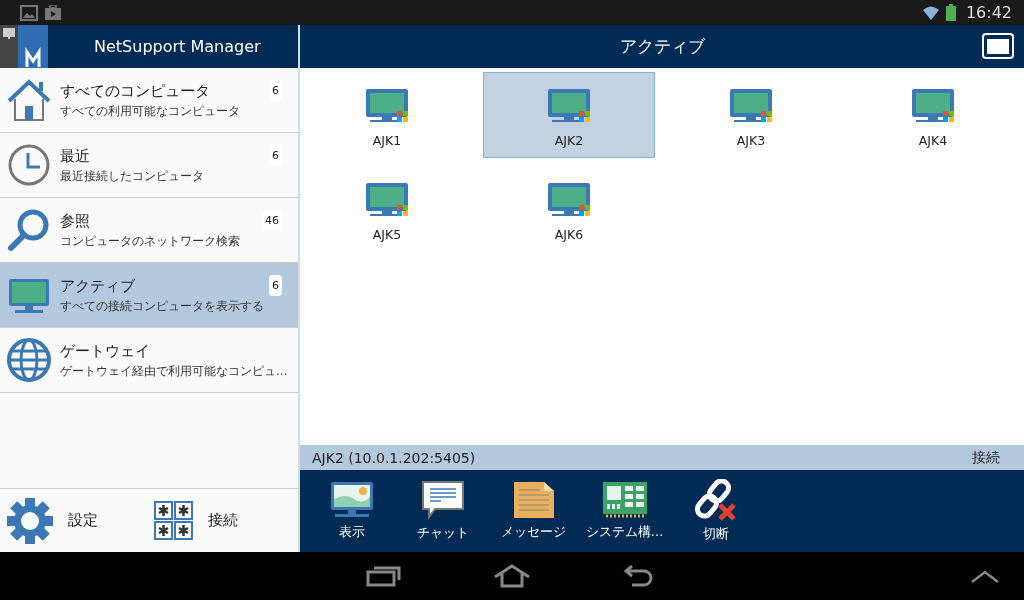 This screenshot has width=1024, height=600. Describe the element at coordinates (662, 46) in the screenshot. I see `view-title: アクティブ` at that location.